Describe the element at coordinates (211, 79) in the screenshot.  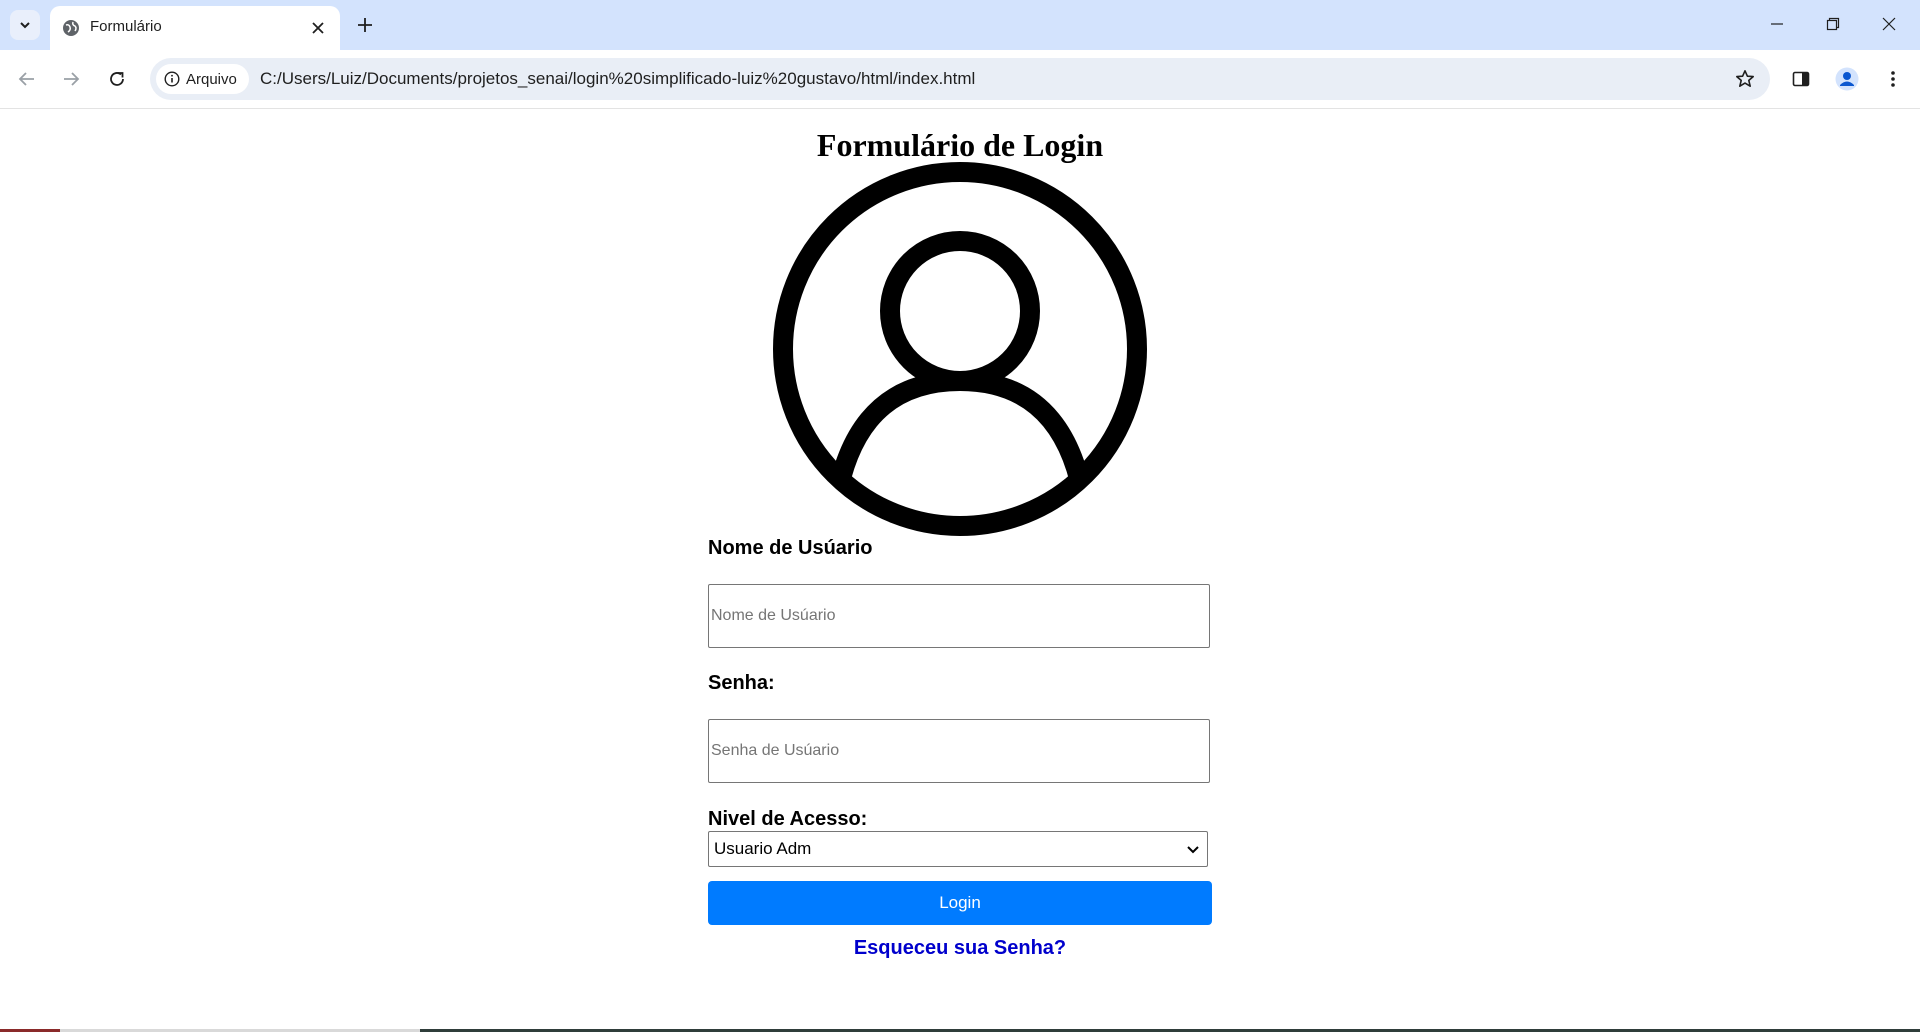
I see `site-info-label: Arquivo` at that location.